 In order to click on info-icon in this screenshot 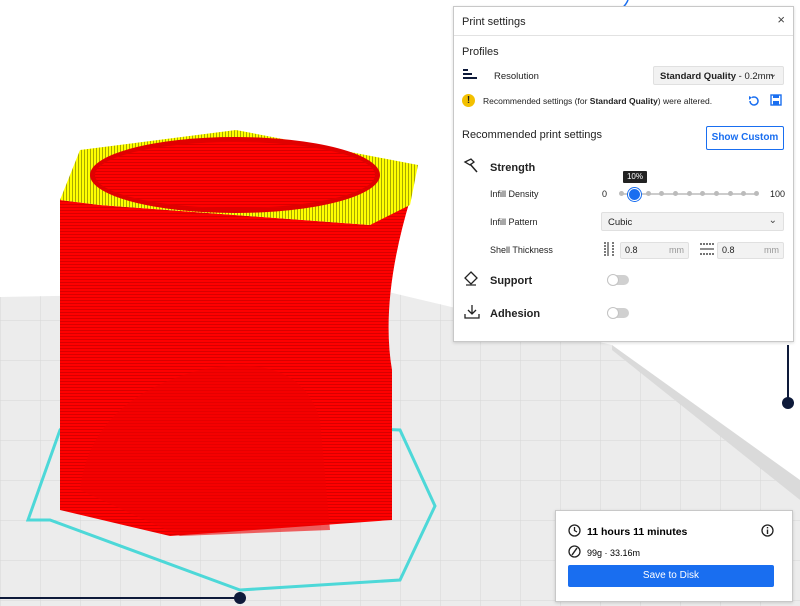, I will do `click(767, 530)`.